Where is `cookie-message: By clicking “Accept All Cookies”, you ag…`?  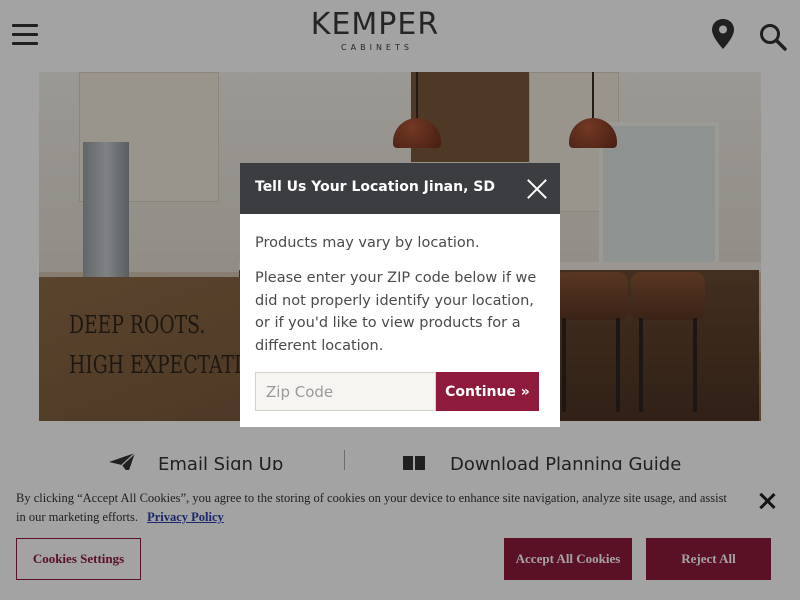 cookie-message: By clicking “Accept All Cookies”, you ag… is located at coordinates (376, 508).